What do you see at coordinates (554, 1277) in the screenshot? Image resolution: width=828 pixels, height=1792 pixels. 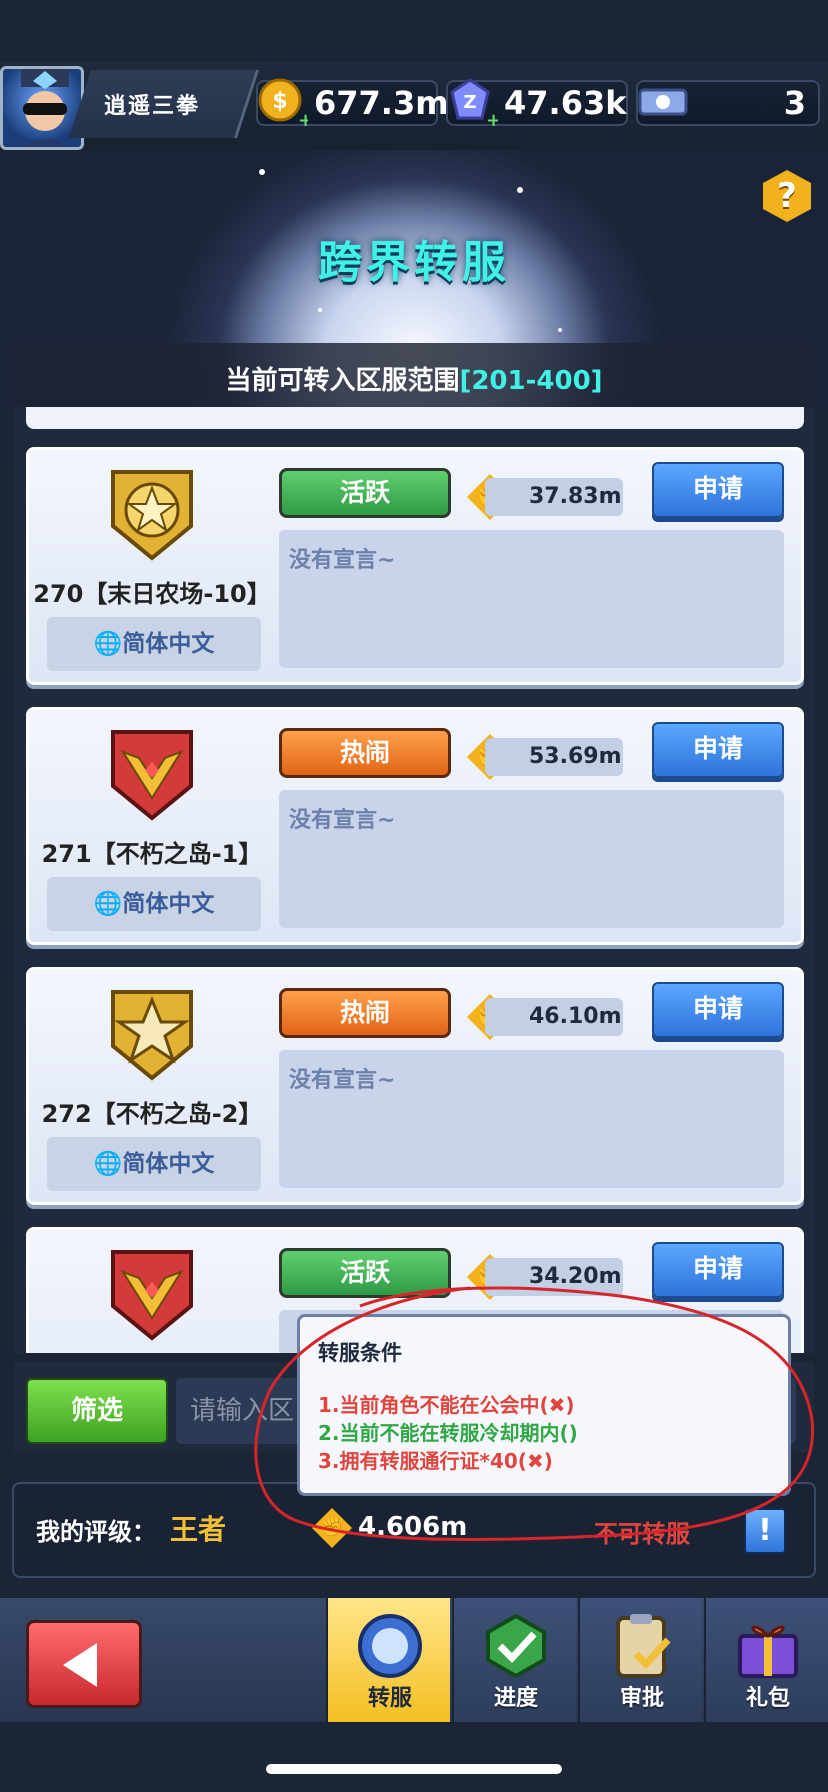 I see `server-power: 34.20m` at bounding box center [554, 1277].